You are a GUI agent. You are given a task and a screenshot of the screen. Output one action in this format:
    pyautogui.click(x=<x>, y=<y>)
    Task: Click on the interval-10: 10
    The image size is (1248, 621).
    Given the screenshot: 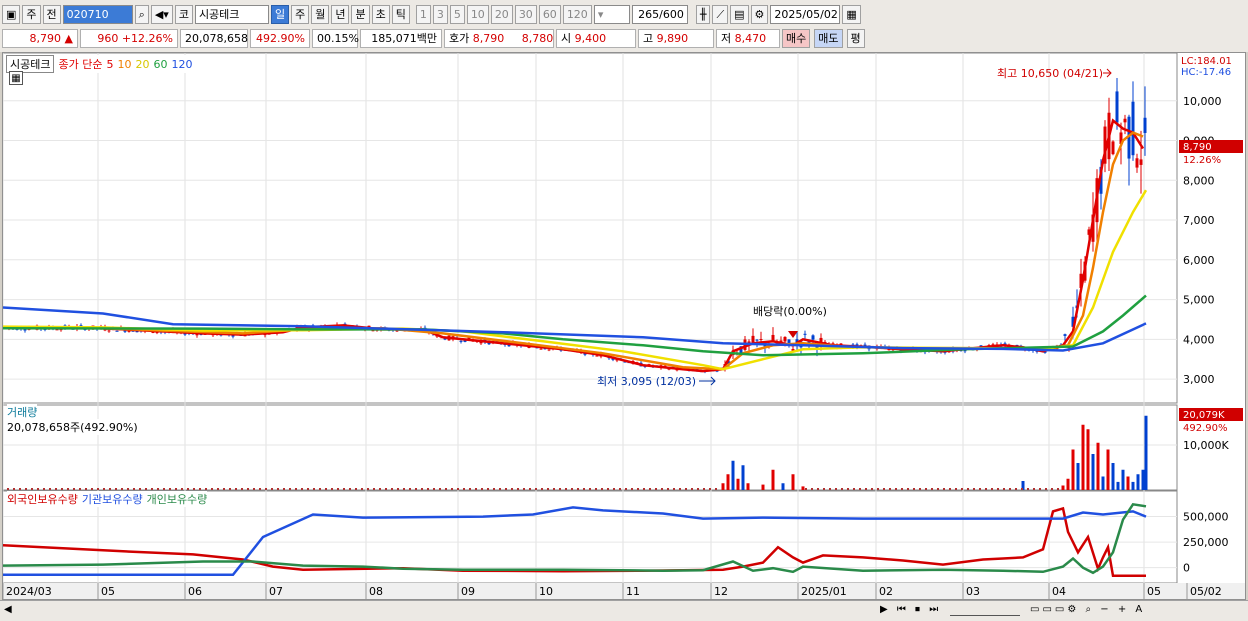 What is the action you would take?
    pyautogui.click(x=477, y=14)
    